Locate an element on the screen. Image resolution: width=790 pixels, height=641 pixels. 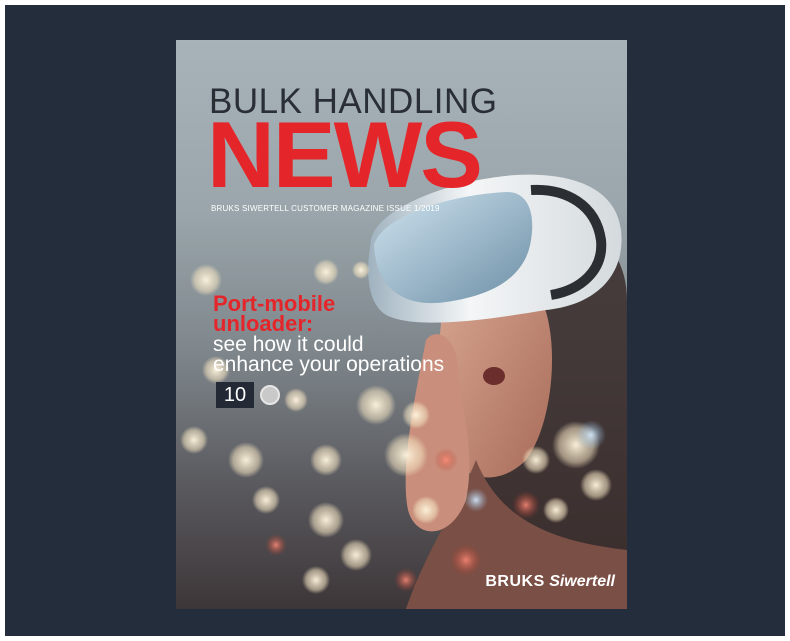
feature-subheadline: see how it could enhance your operations is located at coordinates (329, 354).